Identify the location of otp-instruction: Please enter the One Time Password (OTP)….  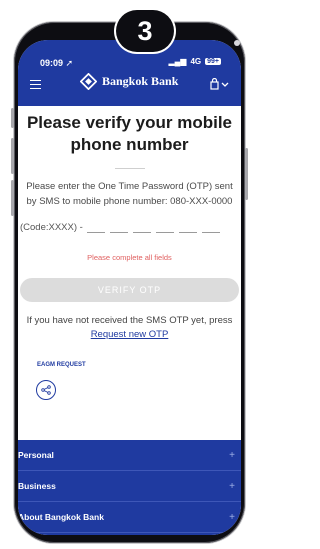
(129, 194).